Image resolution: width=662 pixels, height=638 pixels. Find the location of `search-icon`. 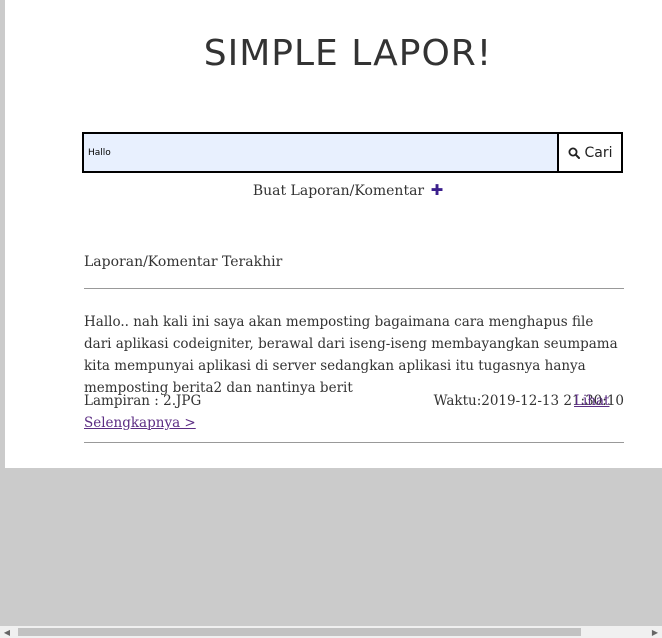

search-icon is located at coordinates (574, 153).